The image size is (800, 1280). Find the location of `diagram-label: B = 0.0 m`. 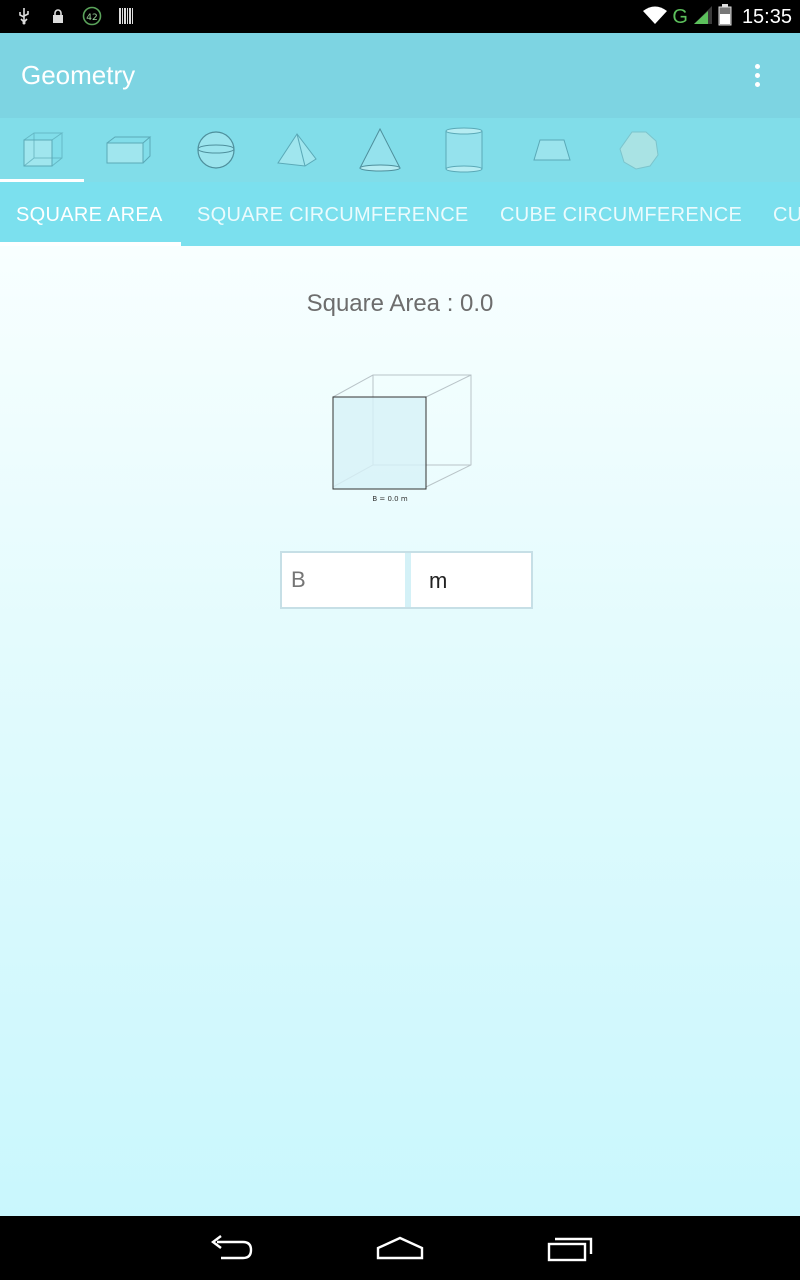

diagram-label: B = 0.0 m is located at coordinates (389, 499).